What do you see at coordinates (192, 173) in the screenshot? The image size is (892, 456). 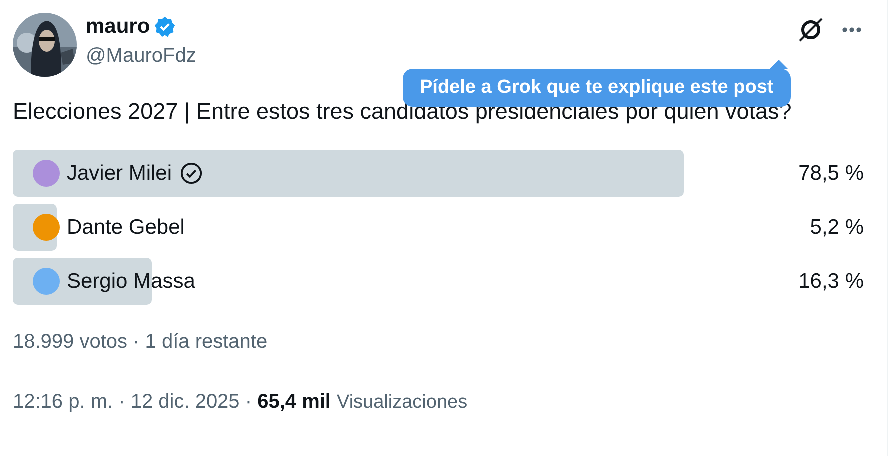 I see `check-circle-icon` at bounding box center [192, 173].